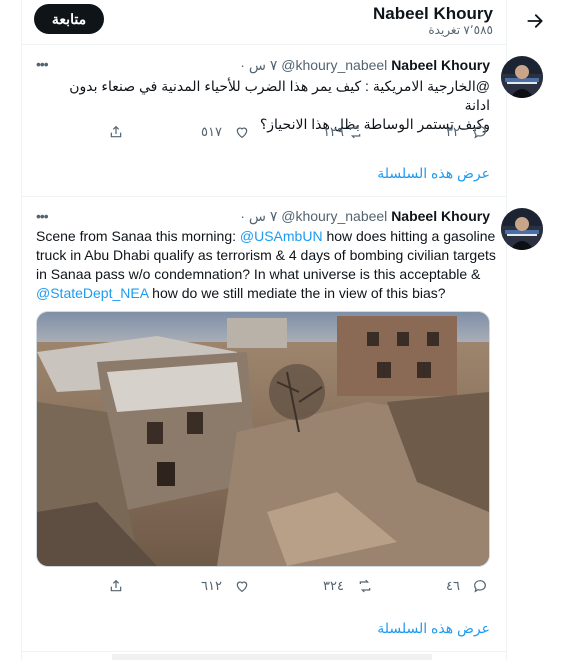 Image resolution: width=576 pixels, height=660 pixels. I want to click on profile-name: Nabeel Khoury, so click(433, 13).